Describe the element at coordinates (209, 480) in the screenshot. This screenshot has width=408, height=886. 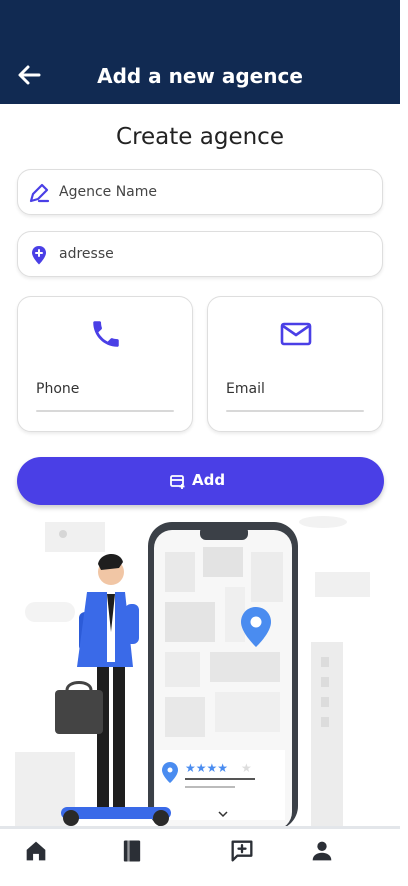
I see `add-button-label: Add` at that location.